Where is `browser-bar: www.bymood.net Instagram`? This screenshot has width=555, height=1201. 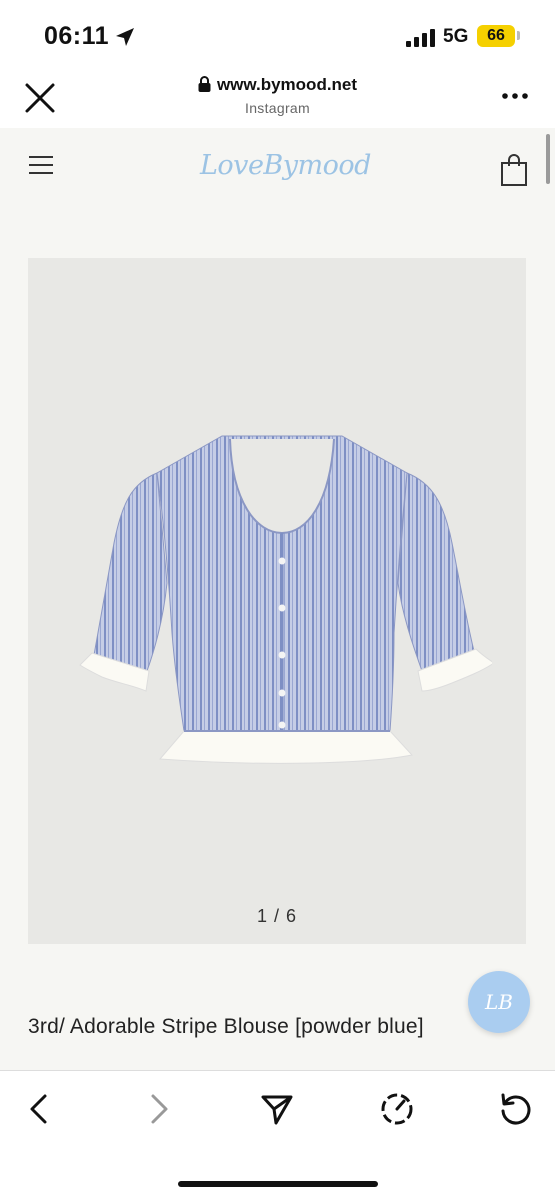
browser-bar: www.bymood.net Instagram is located at coordinates (277, 99).